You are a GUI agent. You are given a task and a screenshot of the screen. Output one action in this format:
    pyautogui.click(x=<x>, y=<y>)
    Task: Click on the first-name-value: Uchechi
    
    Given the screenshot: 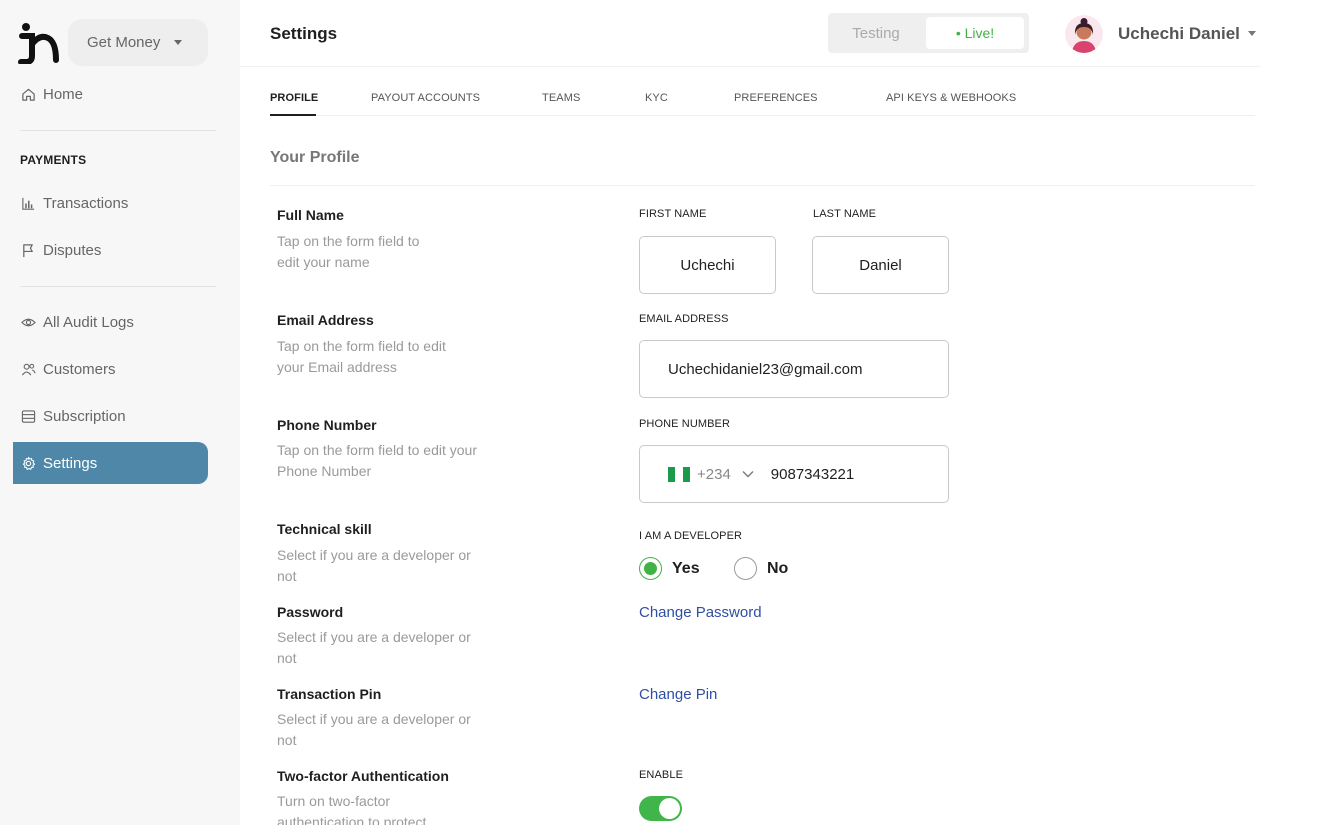 What is the action you would take?
    pyautogui.click(x=707, y=265)
    